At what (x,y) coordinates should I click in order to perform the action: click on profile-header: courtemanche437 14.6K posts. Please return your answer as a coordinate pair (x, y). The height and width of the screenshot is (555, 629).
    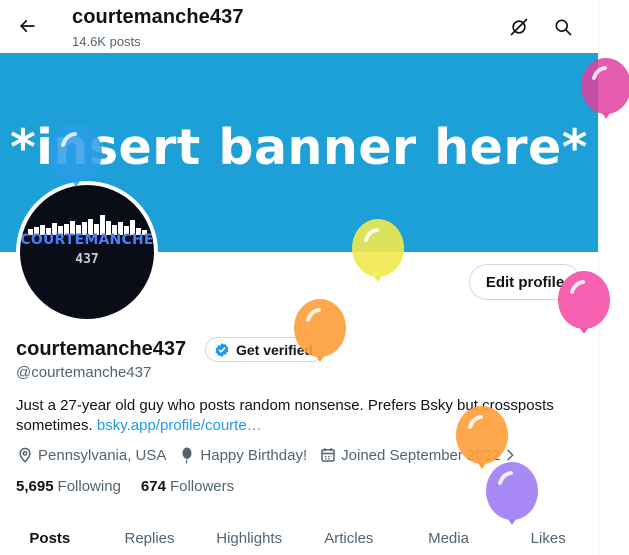
    Looking at the image, I should click on (299, 26).